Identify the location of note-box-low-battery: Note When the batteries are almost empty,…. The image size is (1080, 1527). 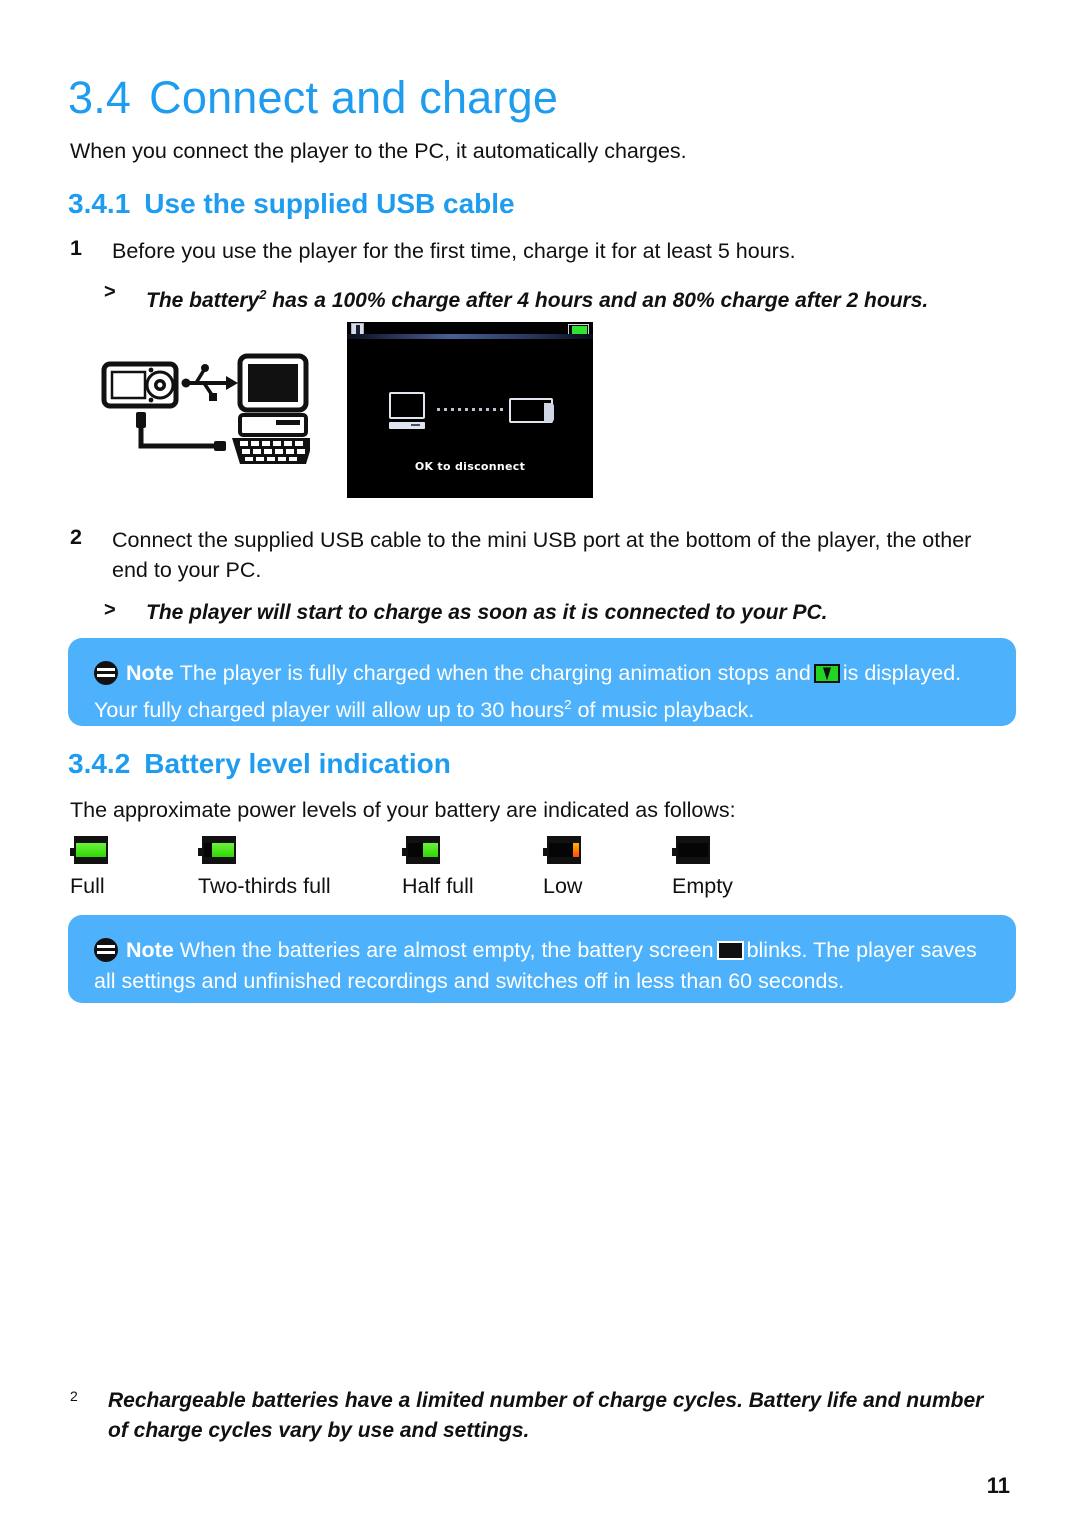
(542, 959).